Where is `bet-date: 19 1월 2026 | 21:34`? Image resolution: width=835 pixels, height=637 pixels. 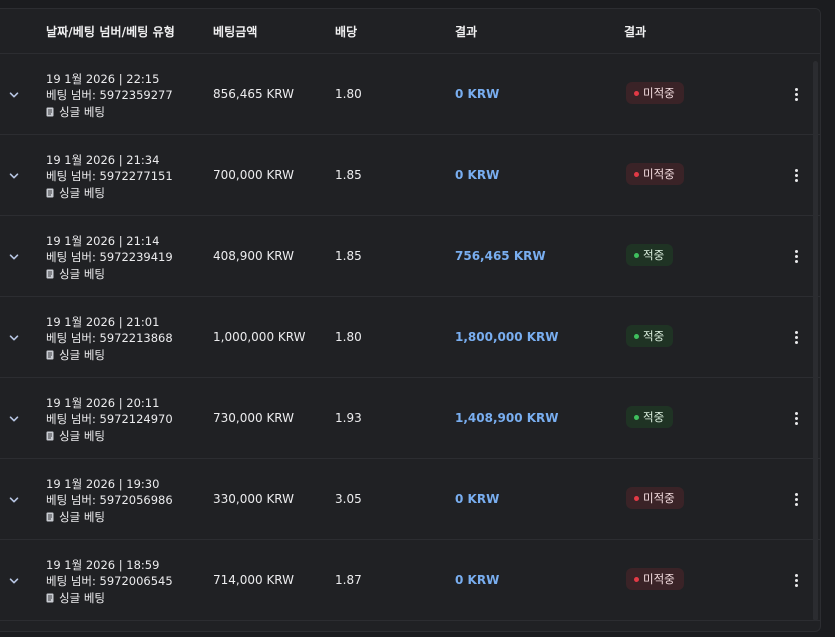 bet-date: 19 1월 2026 | 21:34 is located at coordinates (103, 160).